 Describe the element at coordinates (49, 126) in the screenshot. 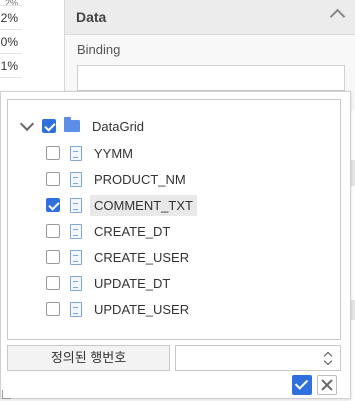

I see `root-checkbox` at that location.